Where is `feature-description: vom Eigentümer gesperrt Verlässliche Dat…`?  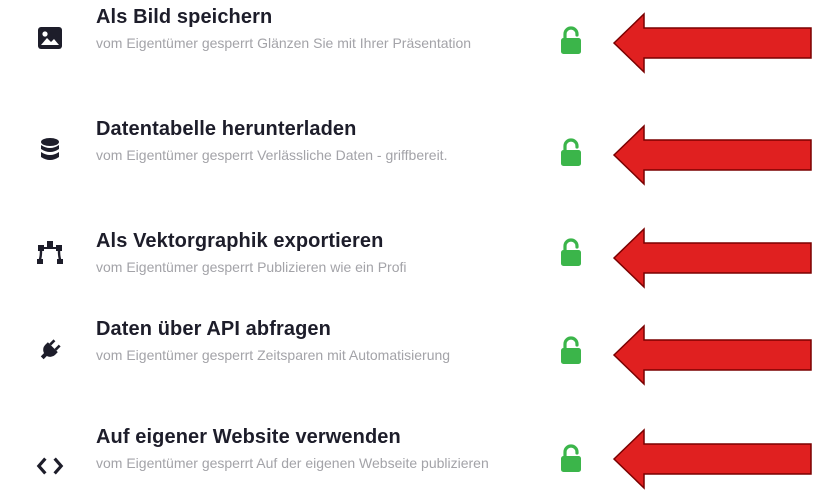
feature-description: vom Eigentümer gesperrt Verlässliche Dat… is located at coordinates (272, 155).